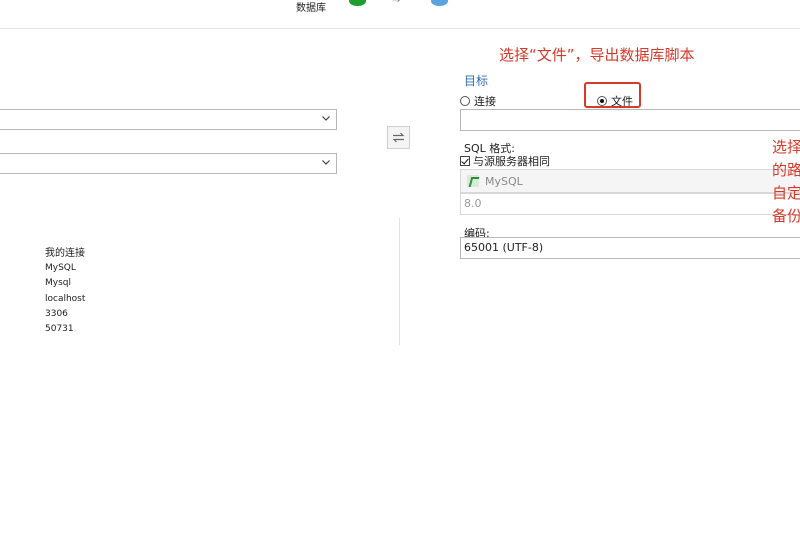  Describe the element at coordinates (465, 161) in the screenshot. I see `checkbox-box` at that location.